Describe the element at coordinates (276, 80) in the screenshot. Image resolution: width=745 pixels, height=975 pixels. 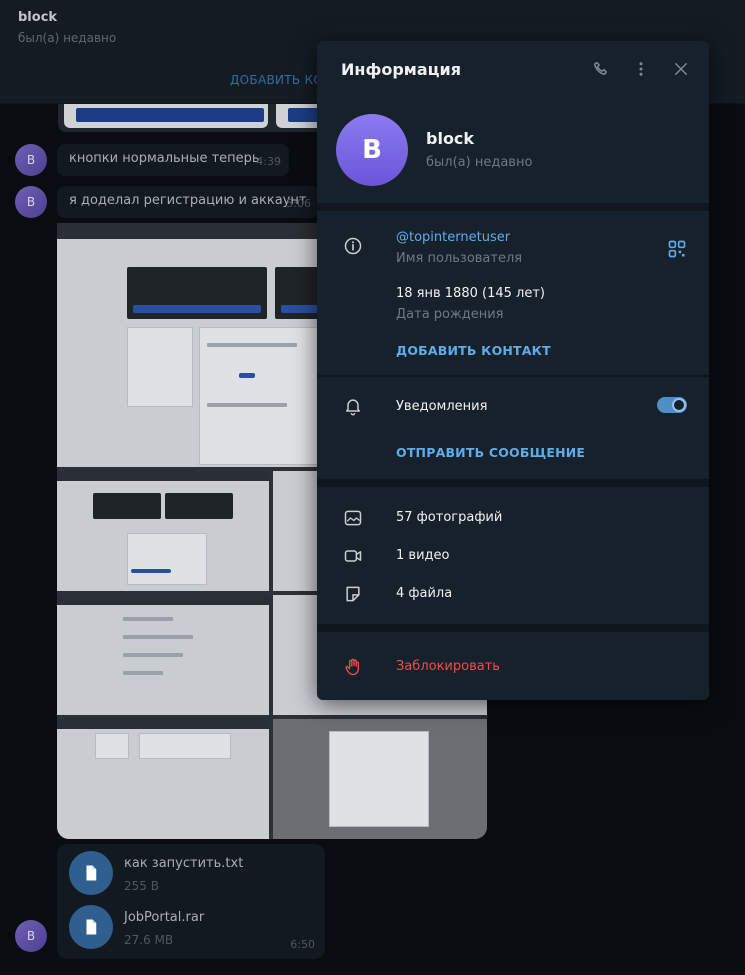
I see `add-contact-banner-button: ДОБАВИТЬ КО` at that location.